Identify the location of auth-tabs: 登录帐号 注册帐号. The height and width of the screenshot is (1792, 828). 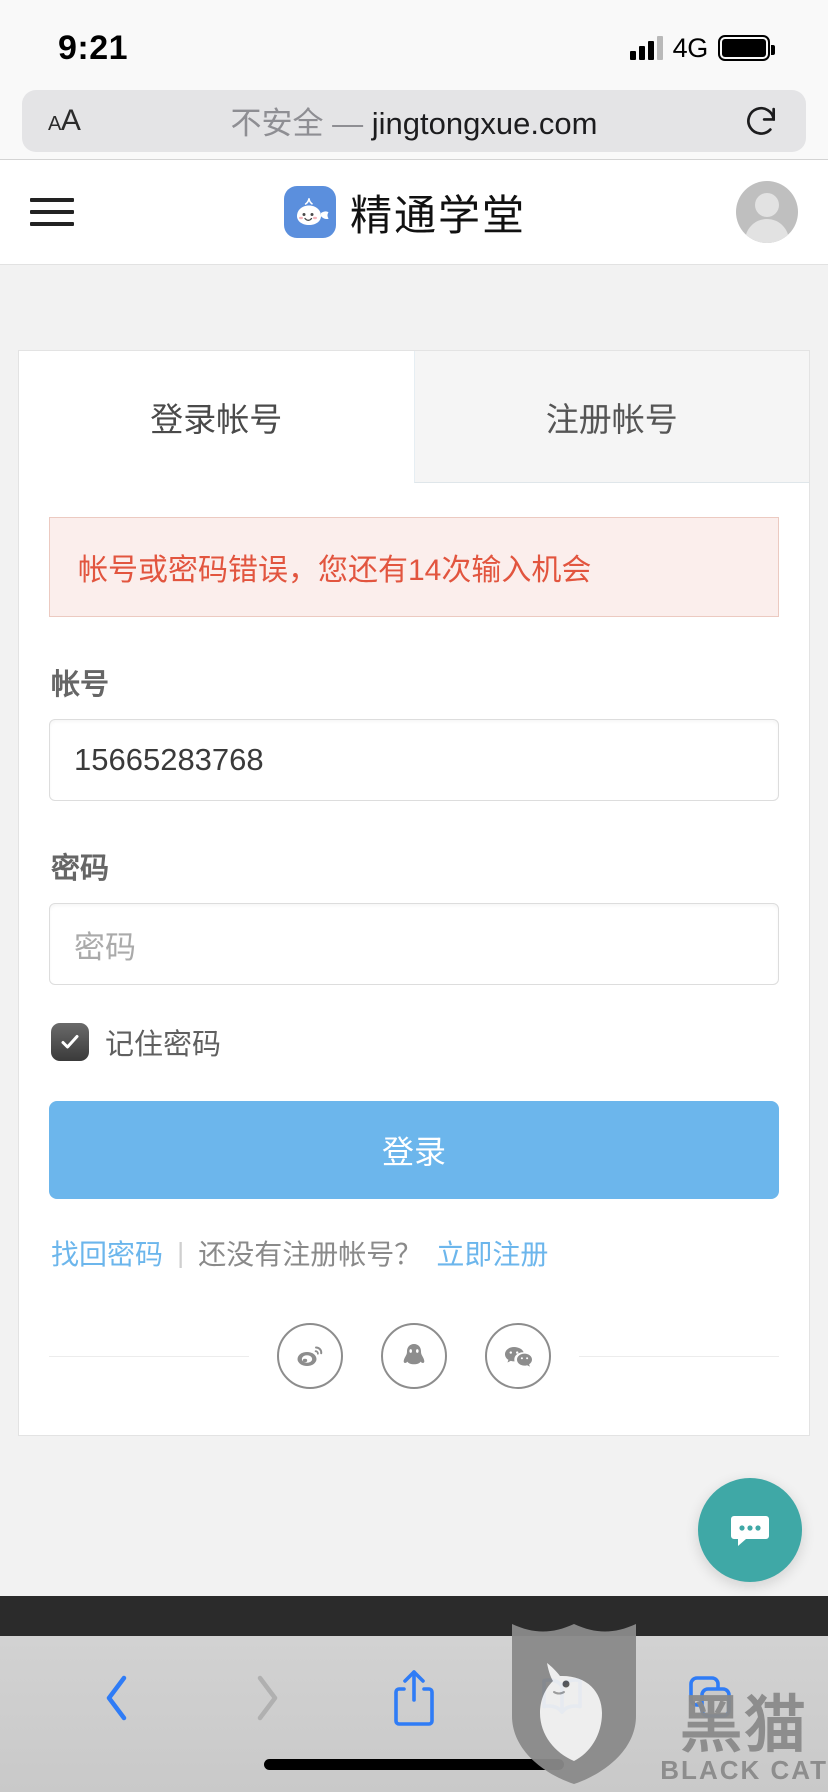
(414, 417).